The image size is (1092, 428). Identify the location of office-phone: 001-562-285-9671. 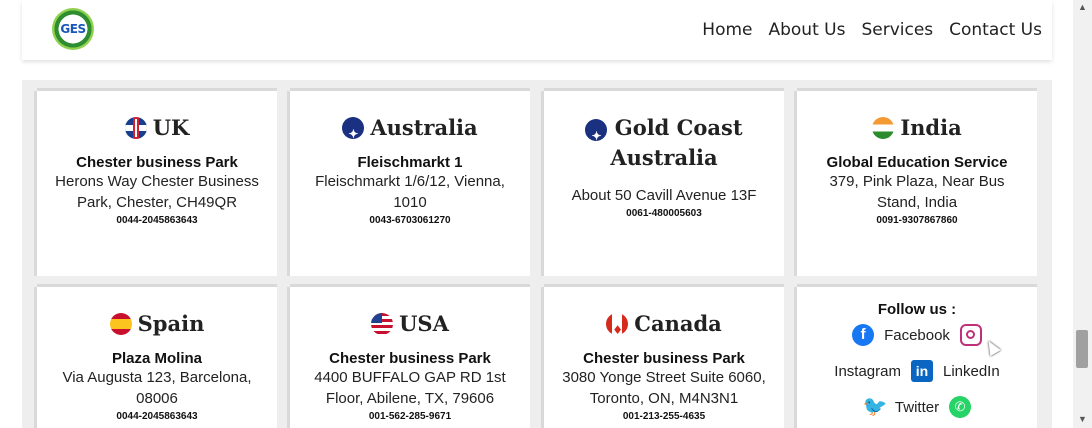
(410, 416).